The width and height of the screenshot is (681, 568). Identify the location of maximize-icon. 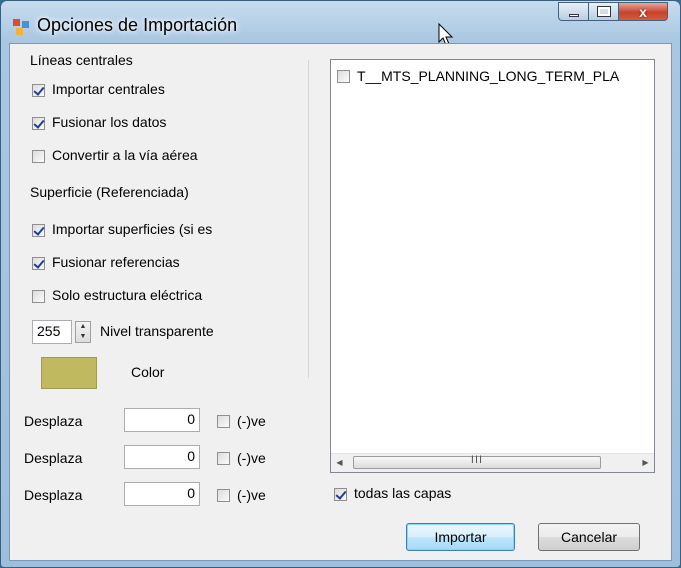
(604, 11).